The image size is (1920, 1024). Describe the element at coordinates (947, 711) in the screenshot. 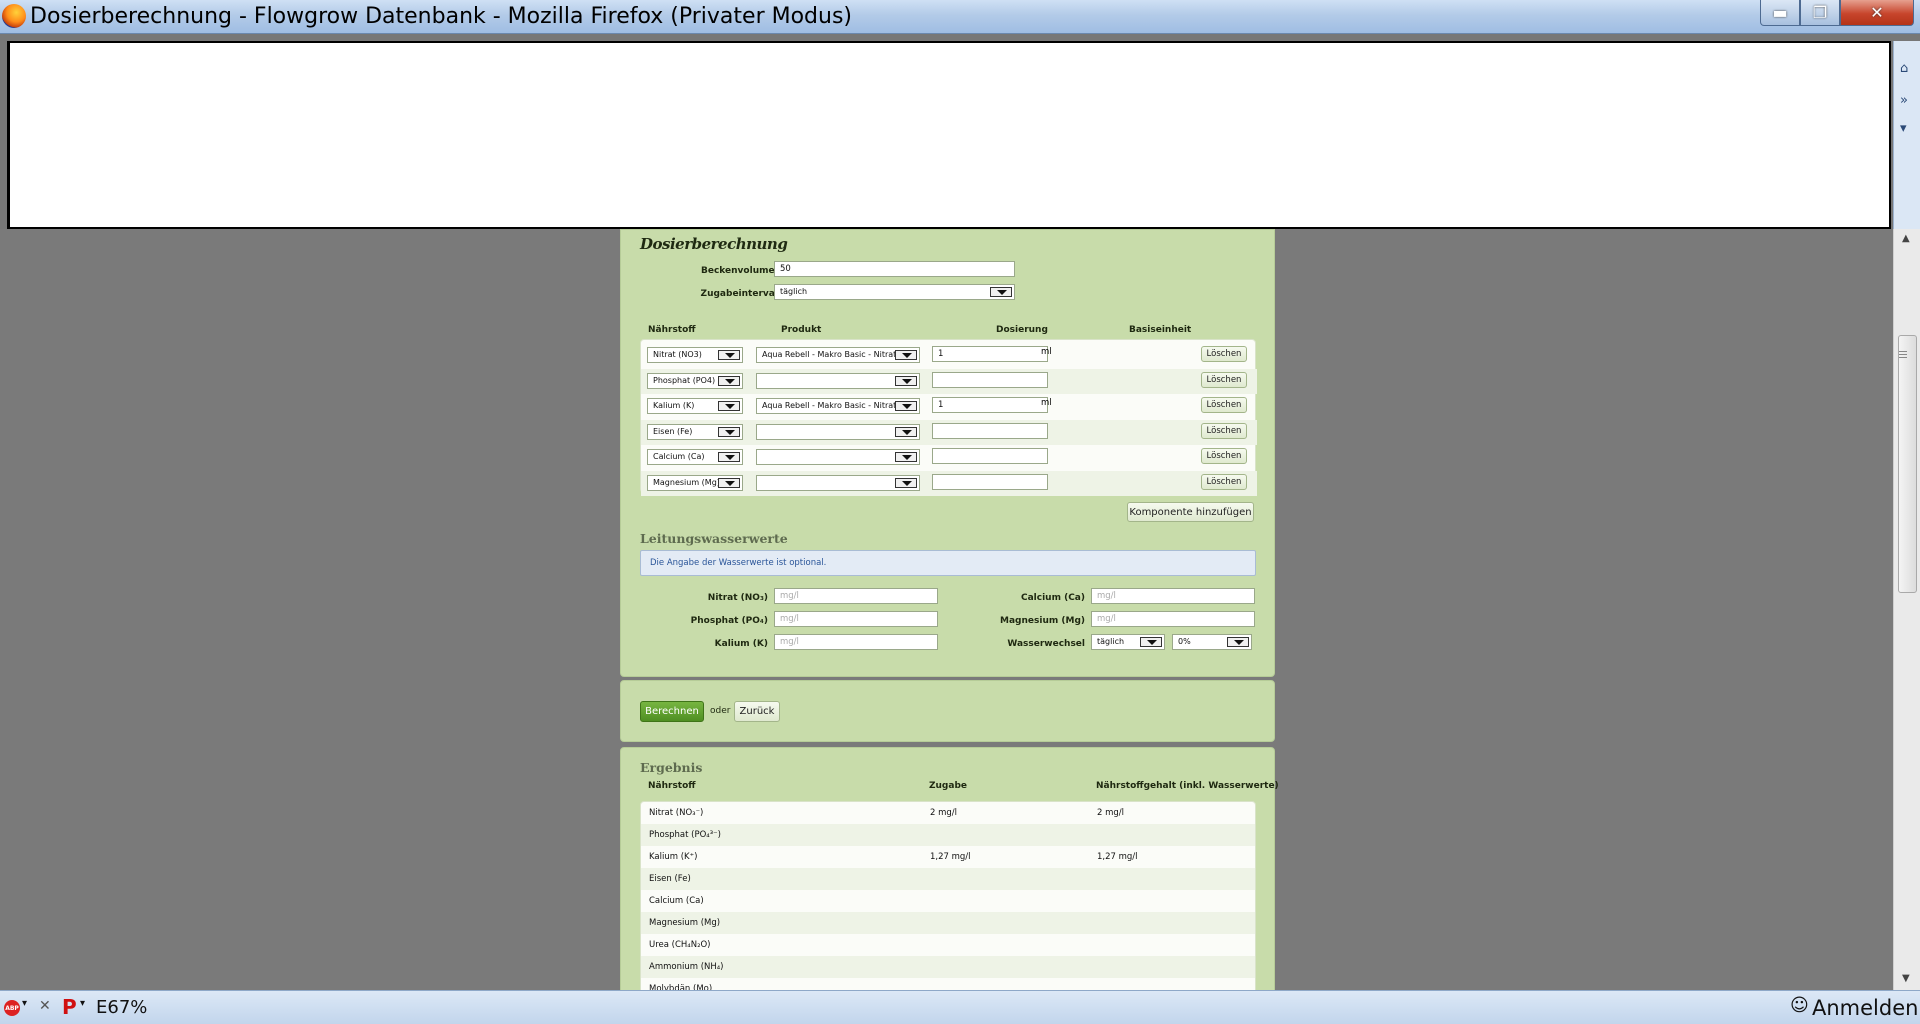

I see `actions-panel: Berechnen oder Zurück` at that location.